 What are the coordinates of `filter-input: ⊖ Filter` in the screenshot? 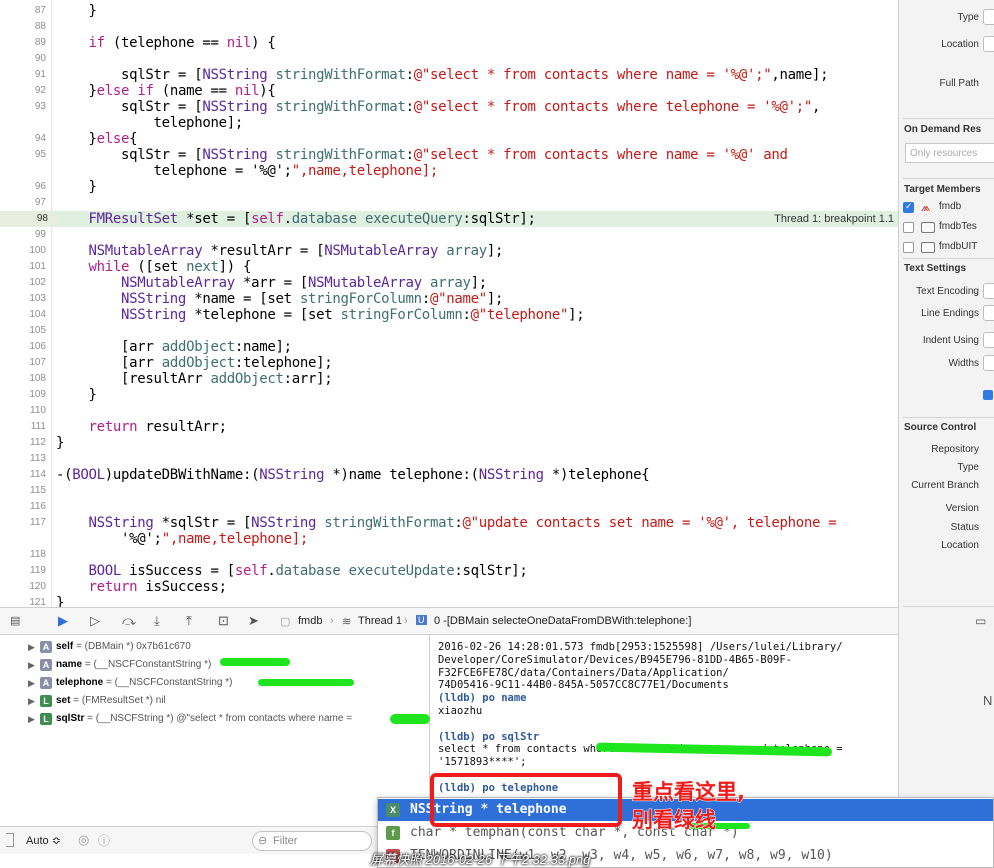 It's located at (312, 841).